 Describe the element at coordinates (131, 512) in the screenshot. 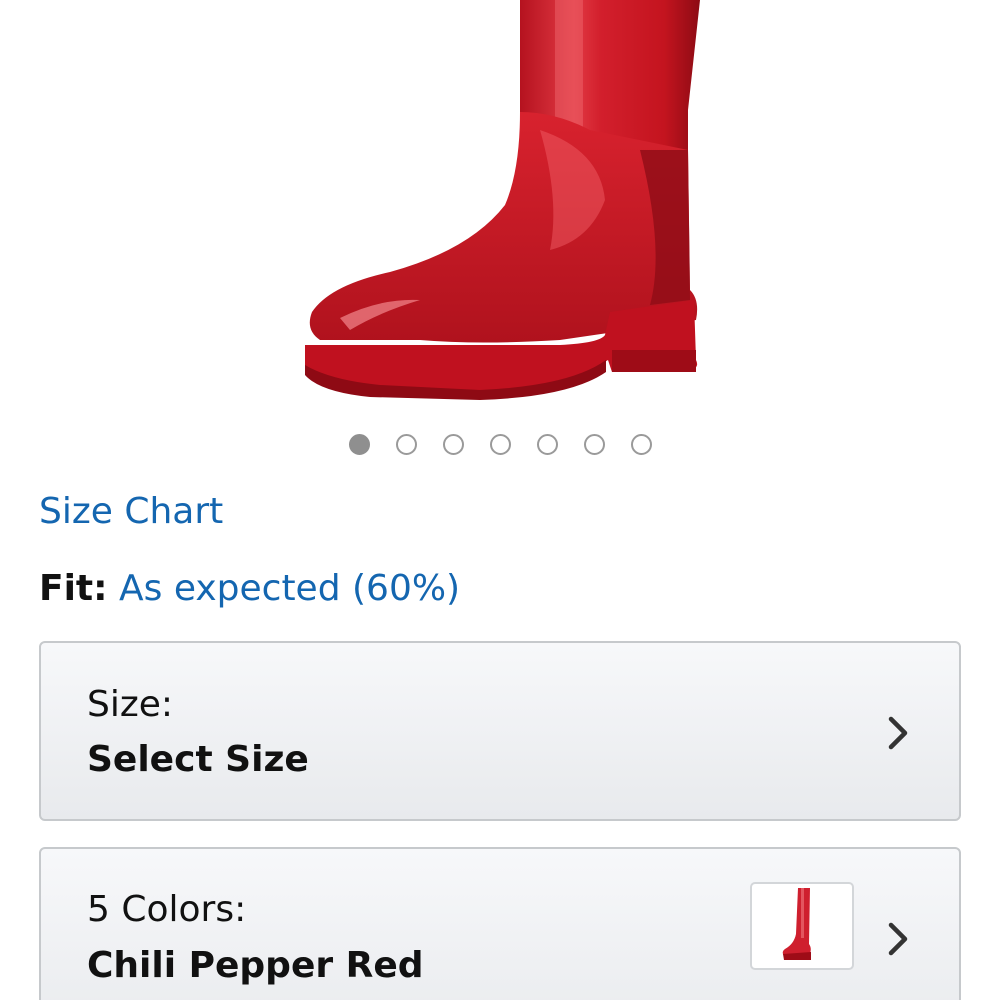

I see `size-chart-link: Size Chart` at that location.